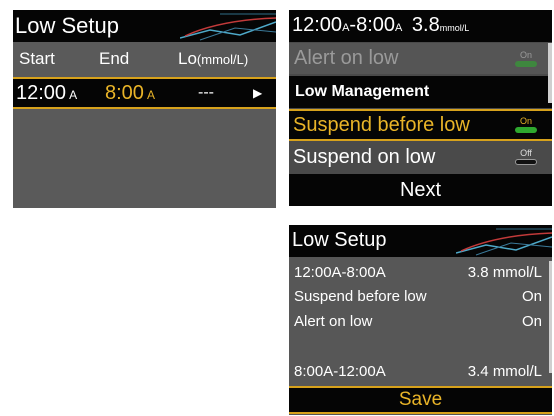  What do you see at coordinates (362, 91) in the screenshot?
I see `section-header-label: Low Management` at bounding box center [362, 91].